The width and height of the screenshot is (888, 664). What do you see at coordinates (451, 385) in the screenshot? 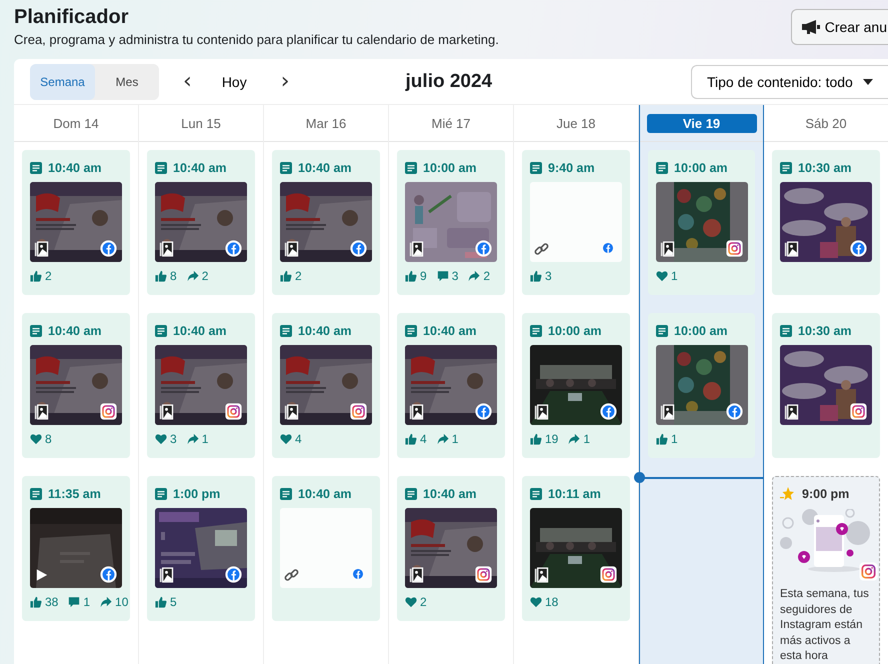
I see `post-card: 10:40 am 4 1` at bounding box center [451, 385].